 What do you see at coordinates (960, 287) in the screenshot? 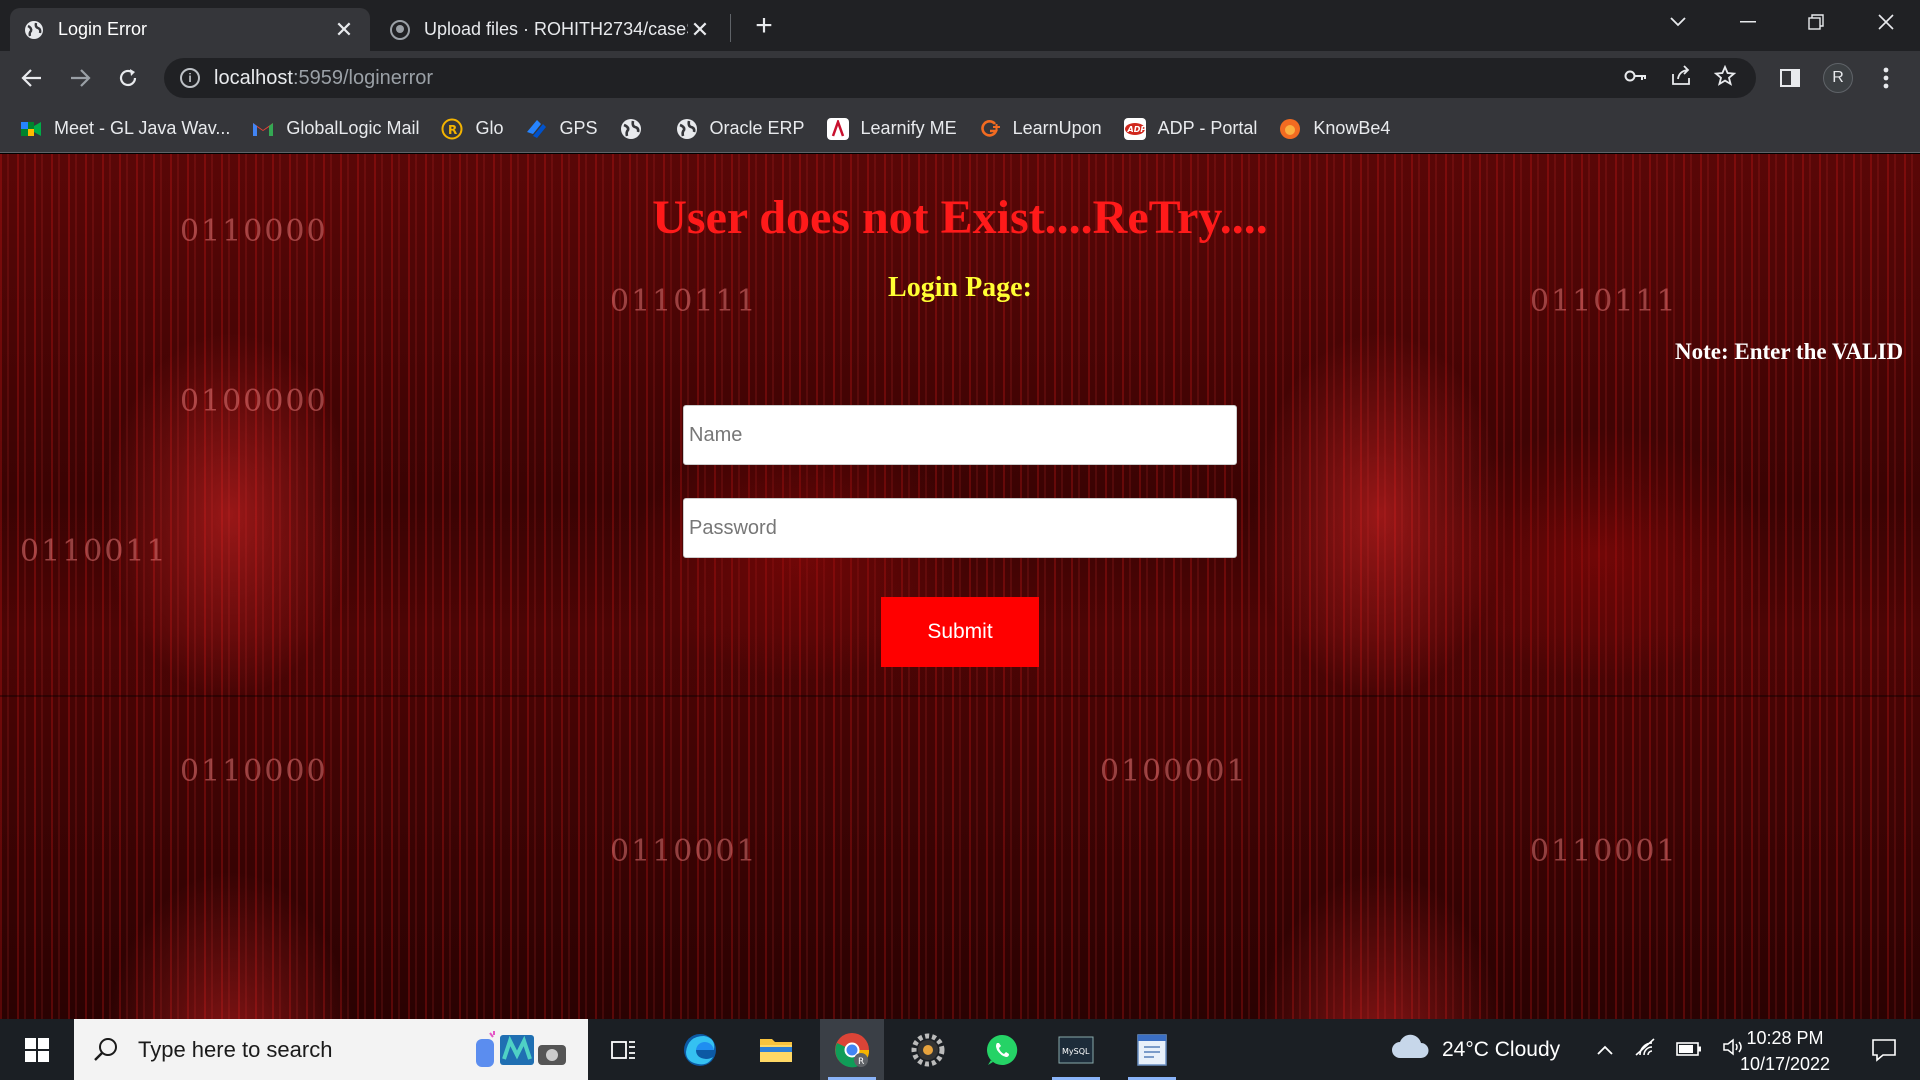
I see `login-page-heading: Login Page:` at bounding box center [960, 287].